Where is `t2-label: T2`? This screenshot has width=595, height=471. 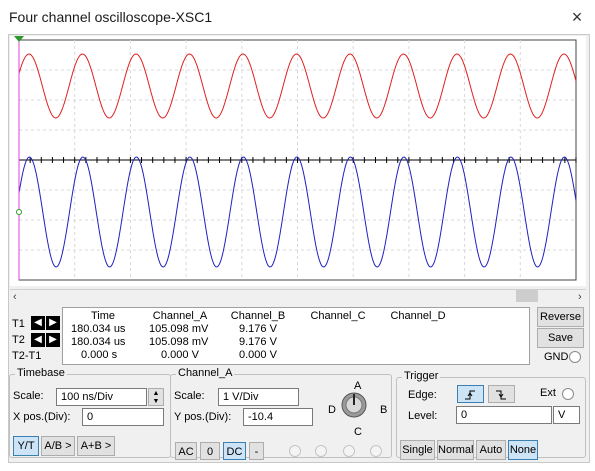
t2-label: T2 is located at coordinates (18, 340).